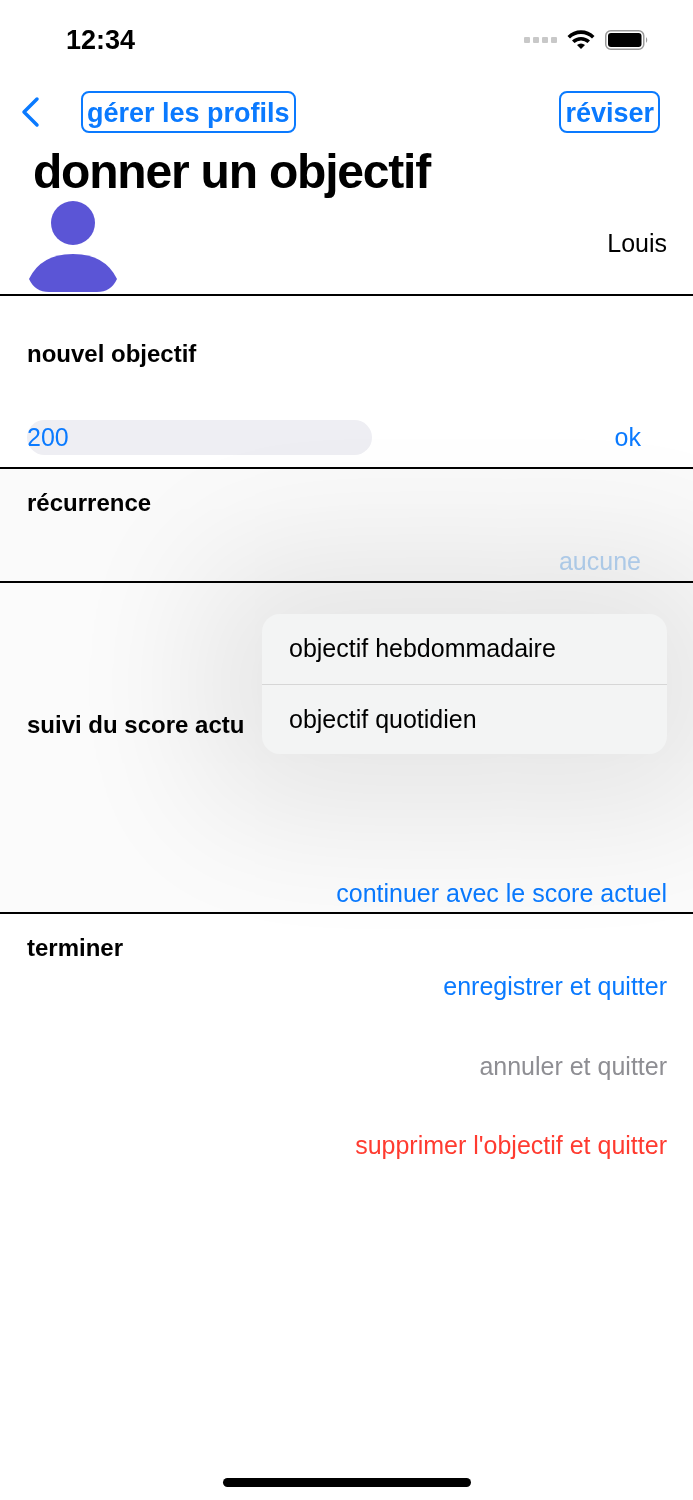 The height and width of the screenshot is (1500, 693). Describe the element at coordinates (188, 112) in the screenshot. I see `manage-profiles-button: gérer les profils` at that location.